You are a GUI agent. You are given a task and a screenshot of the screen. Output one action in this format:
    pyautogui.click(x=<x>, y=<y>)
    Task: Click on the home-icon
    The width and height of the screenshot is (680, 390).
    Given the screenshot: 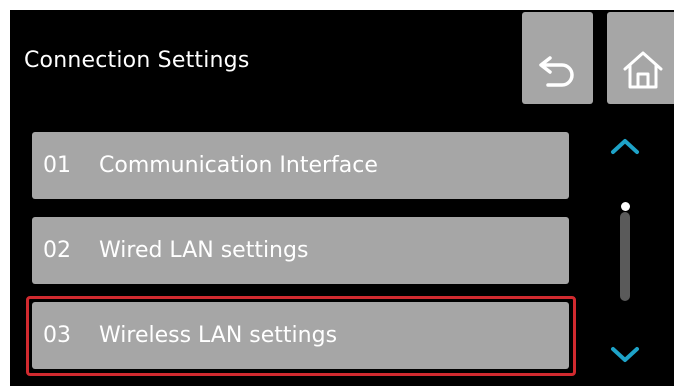 What is the action you would take?
    pyautogui.click(x=643, y=58)
    